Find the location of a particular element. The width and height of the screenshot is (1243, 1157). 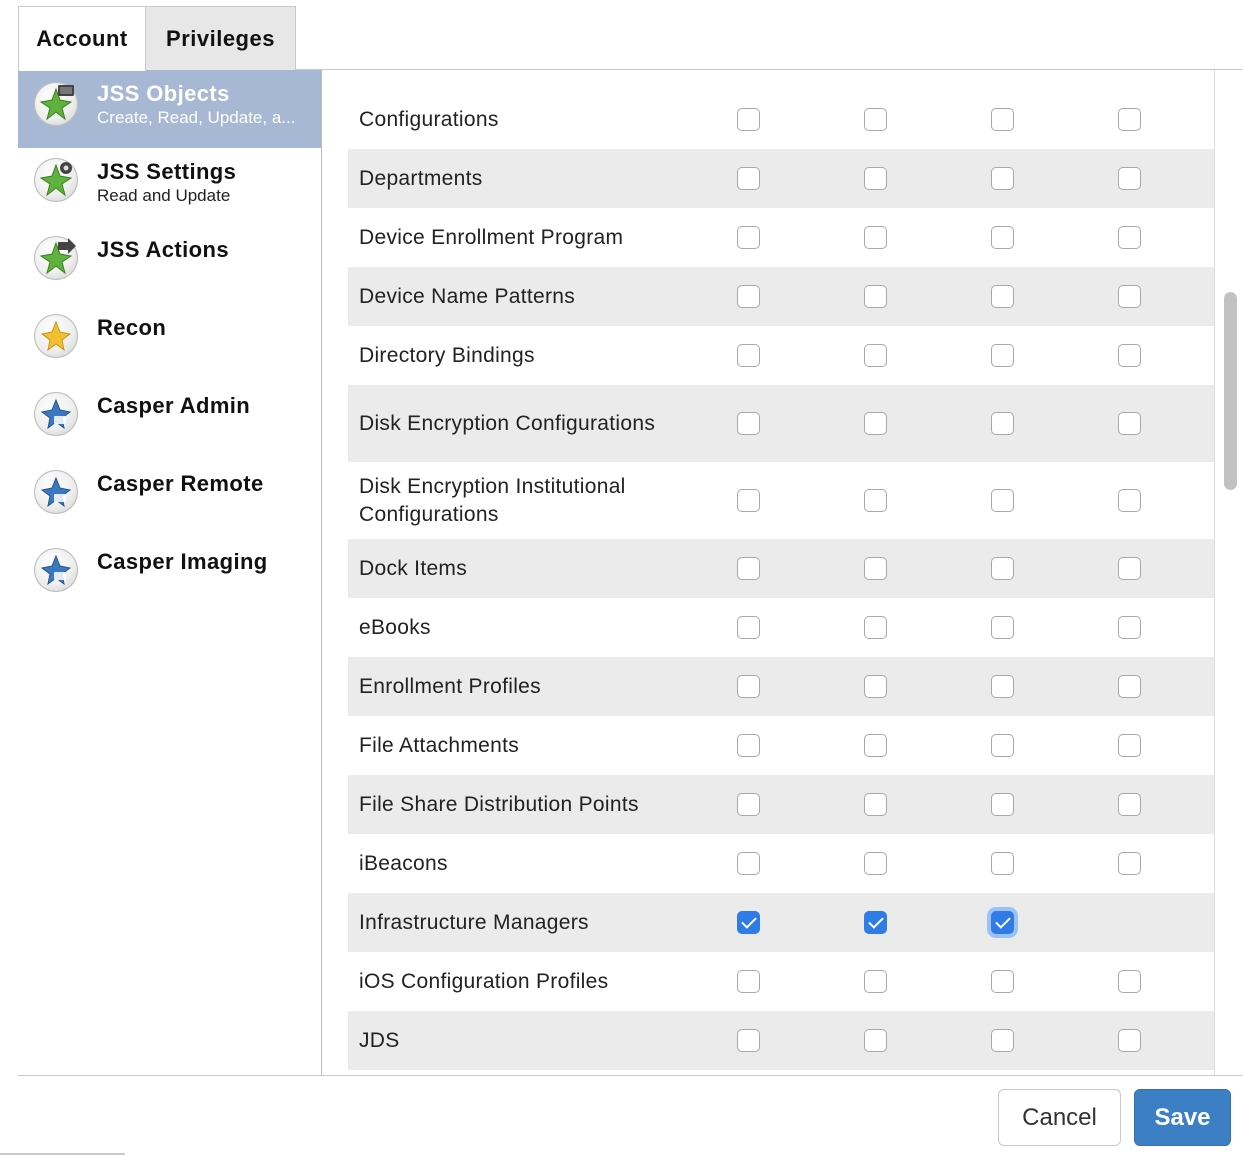

table-row: iOS Configuration Profiles is located at coordinates (781, 981).